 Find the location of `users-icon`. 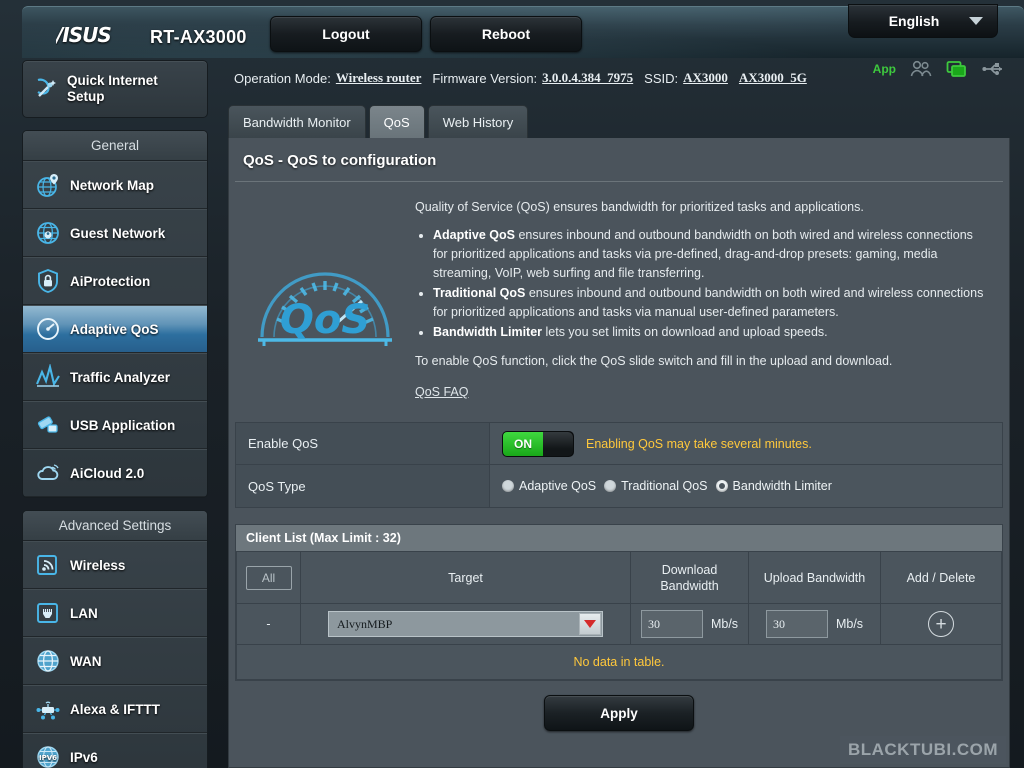

users-icon is located at coordinates (921, 69).